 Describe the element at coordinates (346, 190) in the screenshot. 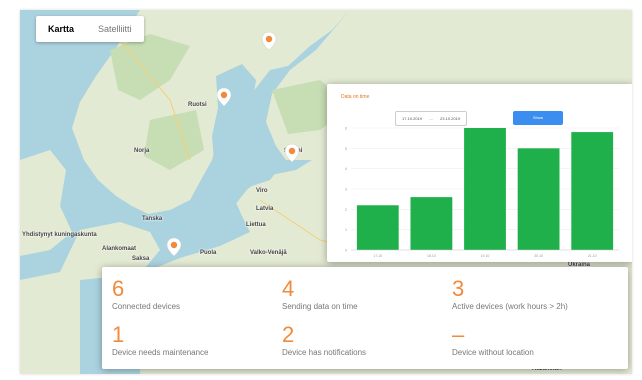

I see `y-tick-label: 3` at that location.